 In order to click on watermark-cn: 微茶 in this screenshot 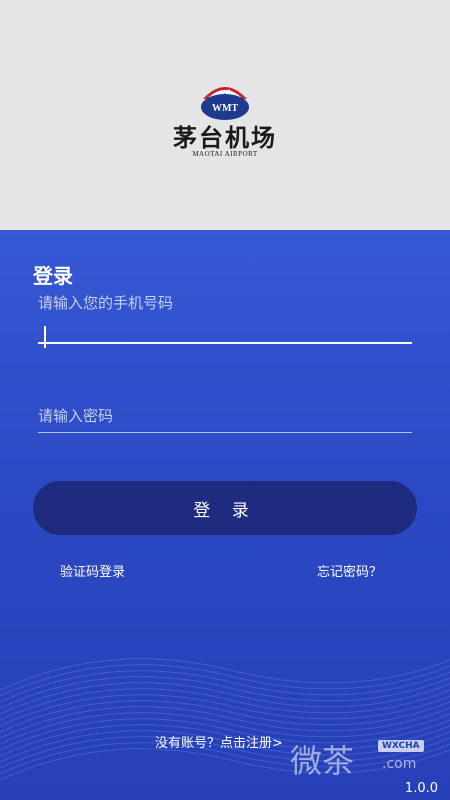, I will do `click(322, 761)`.